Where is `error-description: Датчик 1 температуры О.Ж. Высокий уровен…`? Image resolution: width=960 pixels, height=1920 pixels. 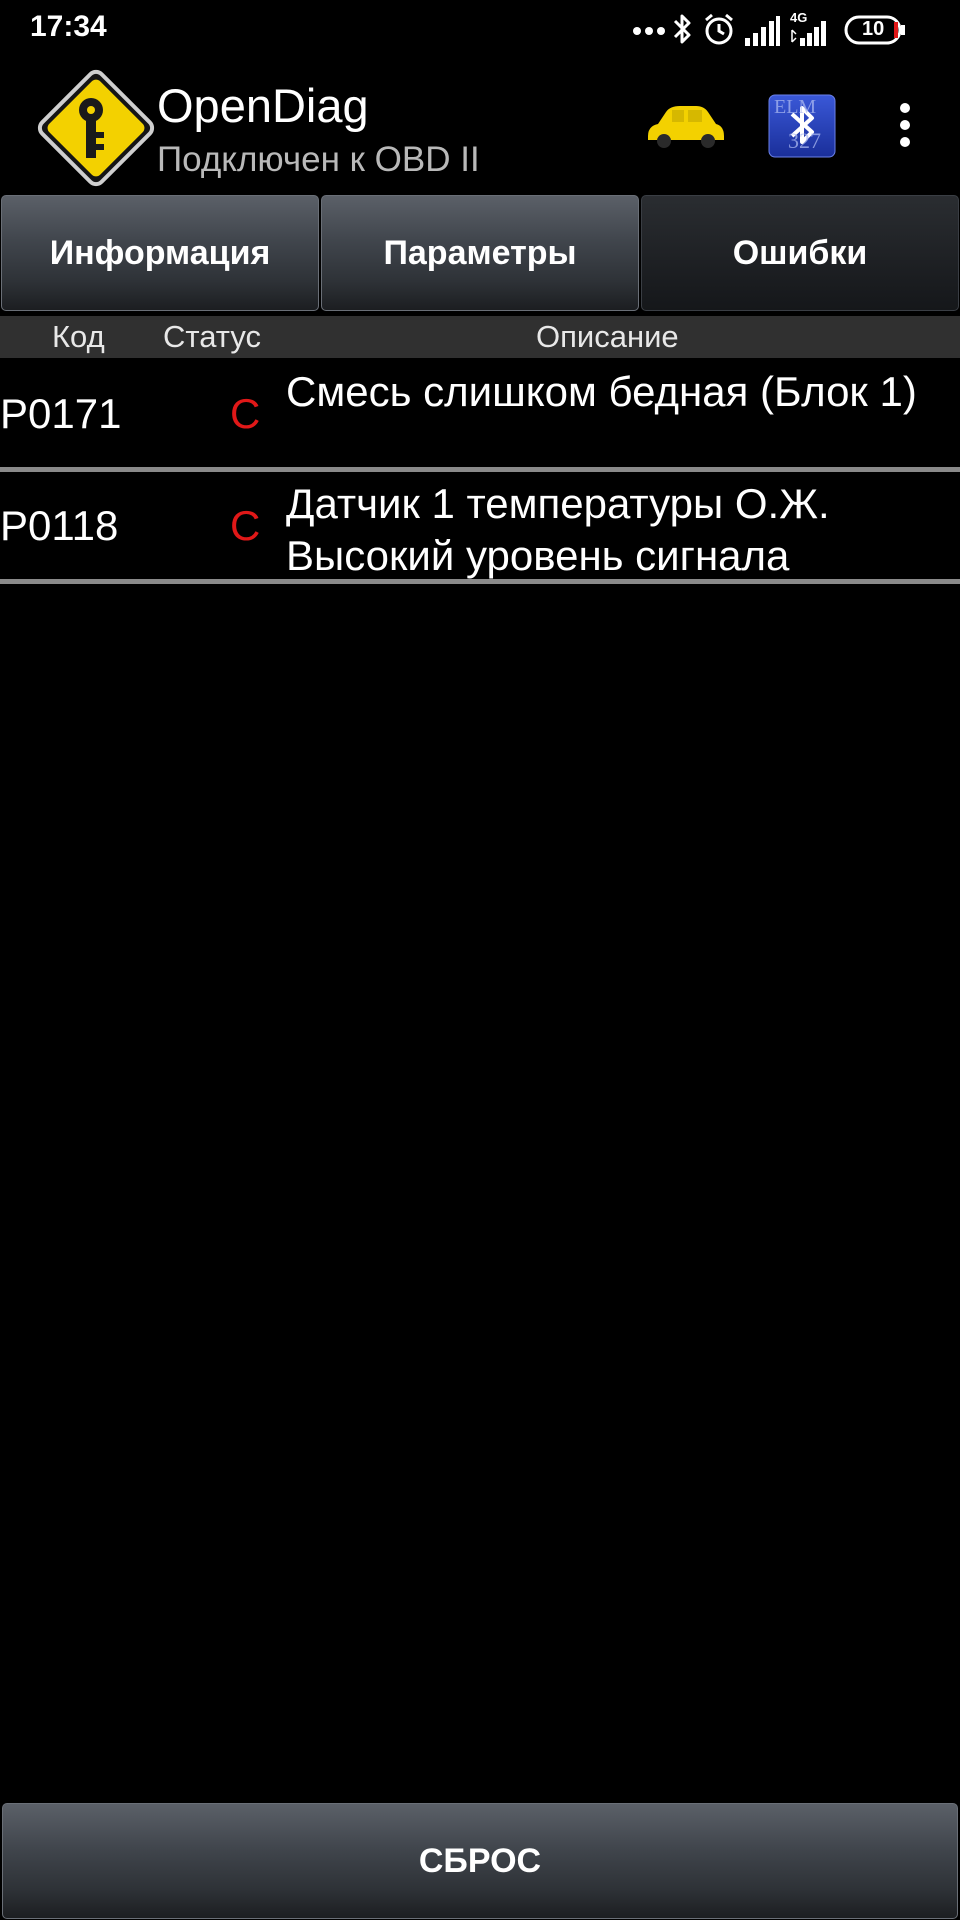
error-description: Датчик 1 температуры О.Ж. Высокий уровен… is located at coordinates (558, 529).